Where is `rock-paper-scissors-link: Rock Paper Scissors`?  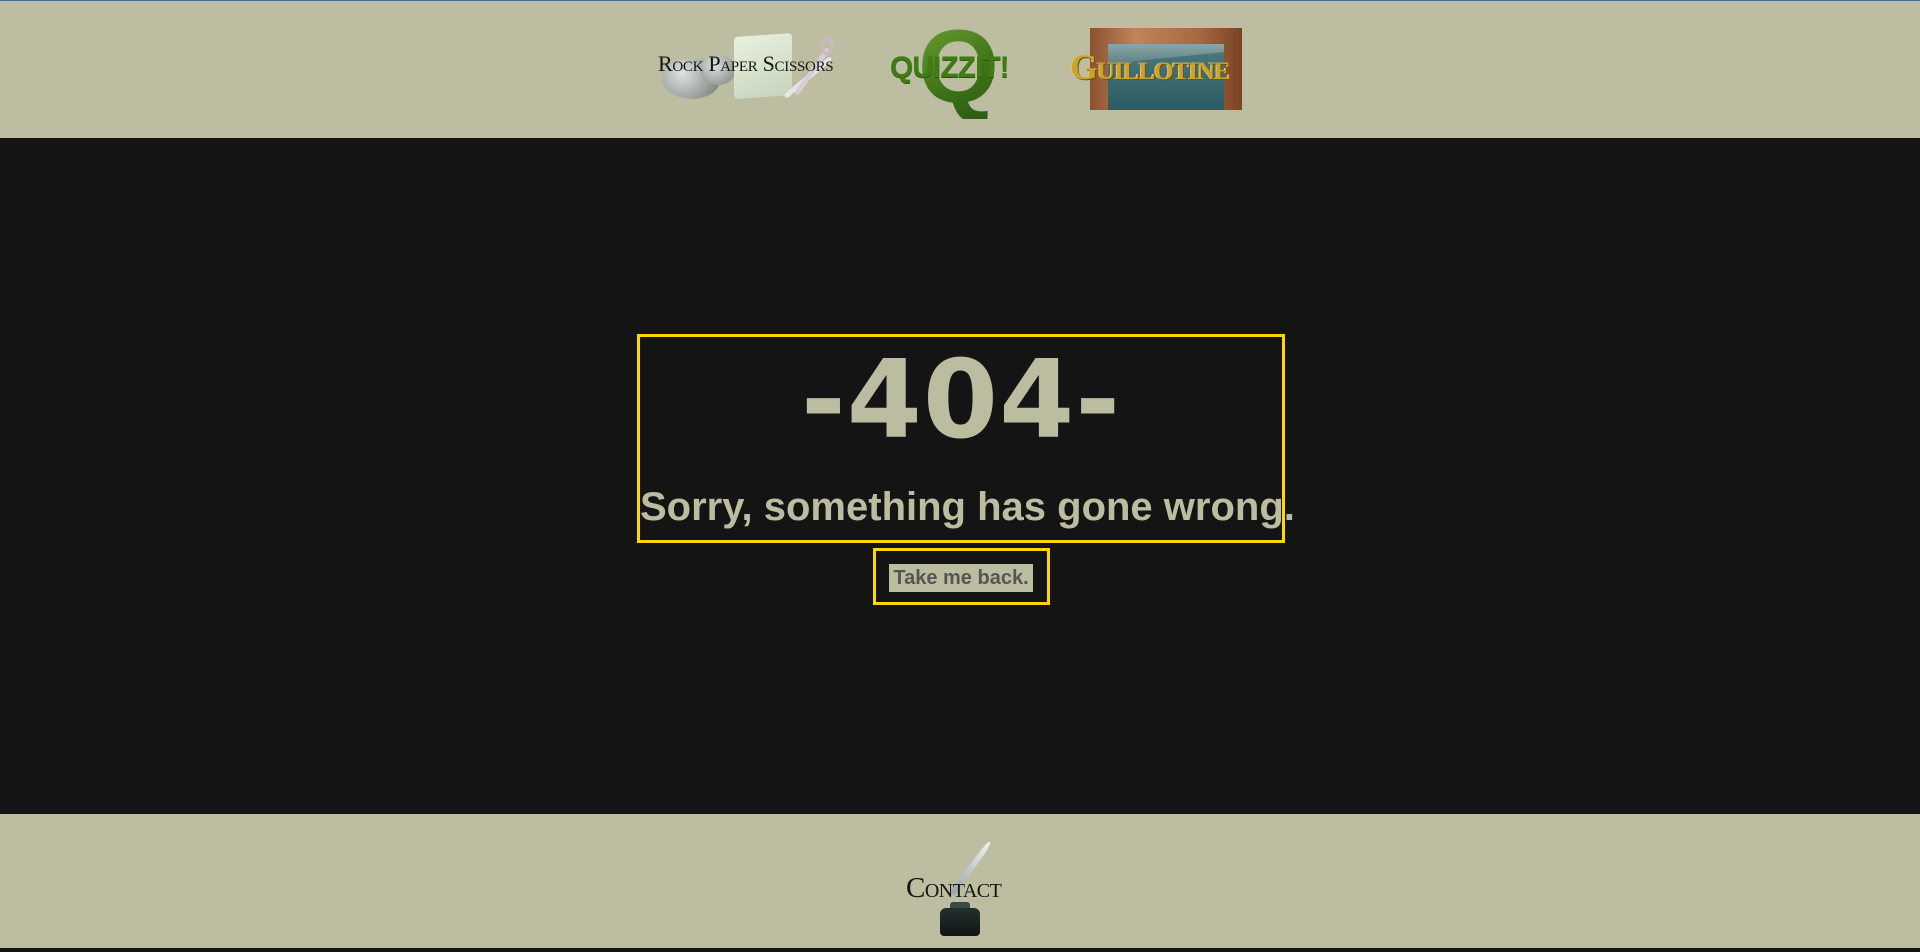
rock-paper-scissors-link: Rock Paper Scissors is located at coordinates (754, 67).